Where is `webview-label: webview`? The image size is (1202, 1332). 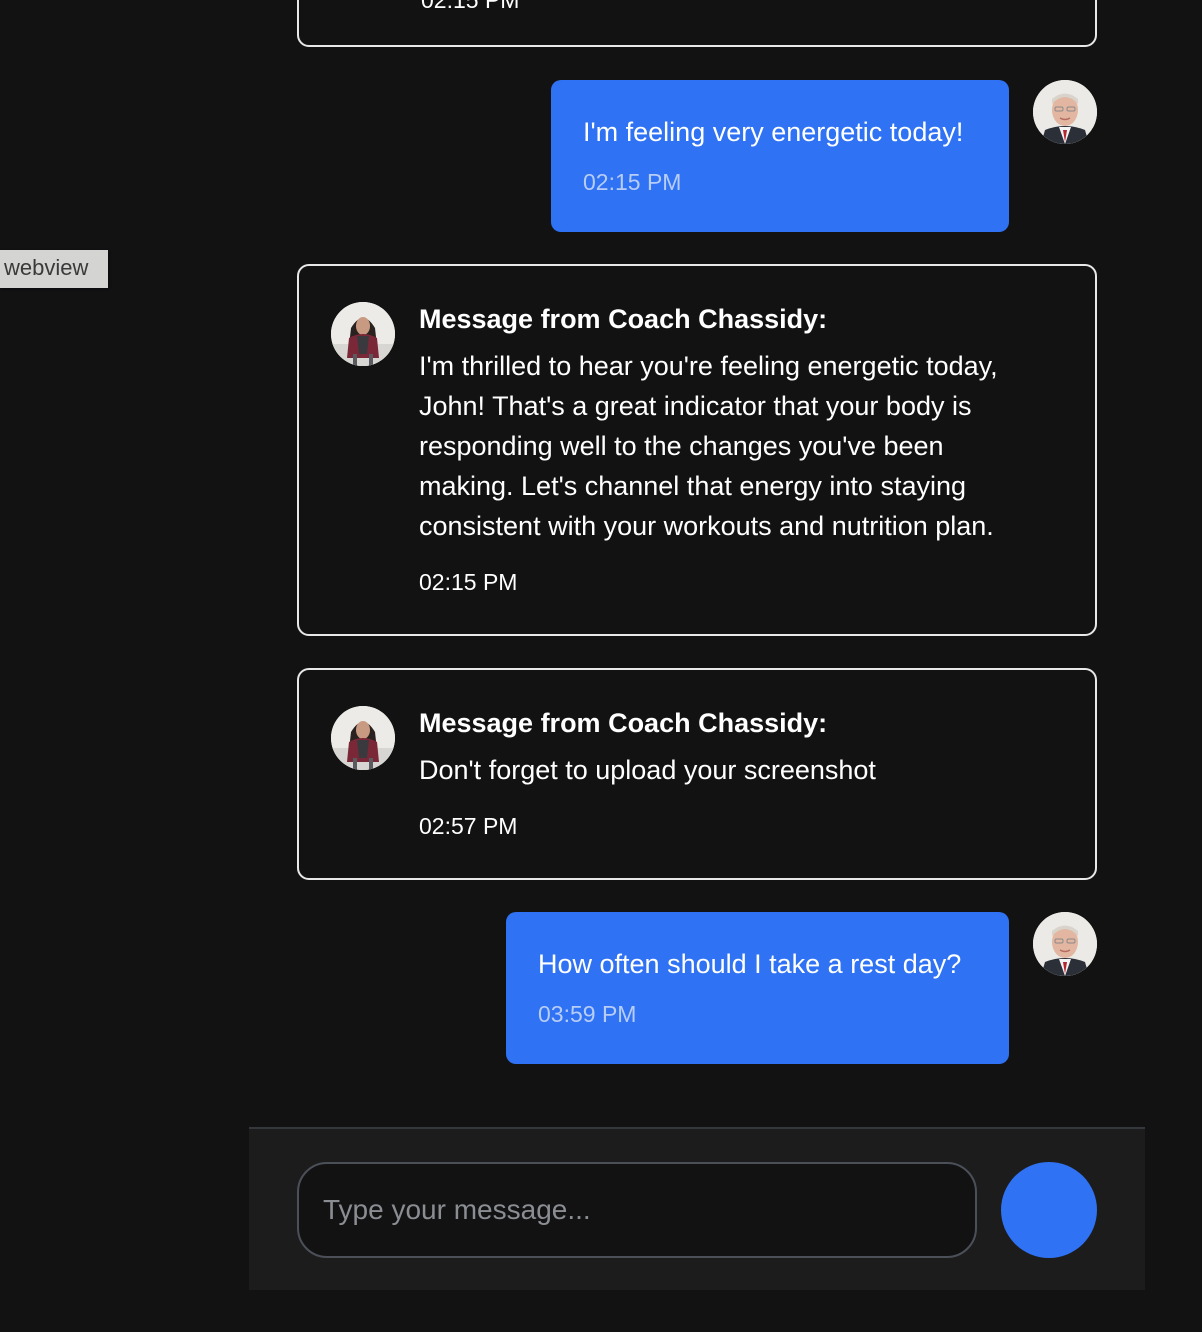 webview-label: webview is located at coordinates (54, 269).